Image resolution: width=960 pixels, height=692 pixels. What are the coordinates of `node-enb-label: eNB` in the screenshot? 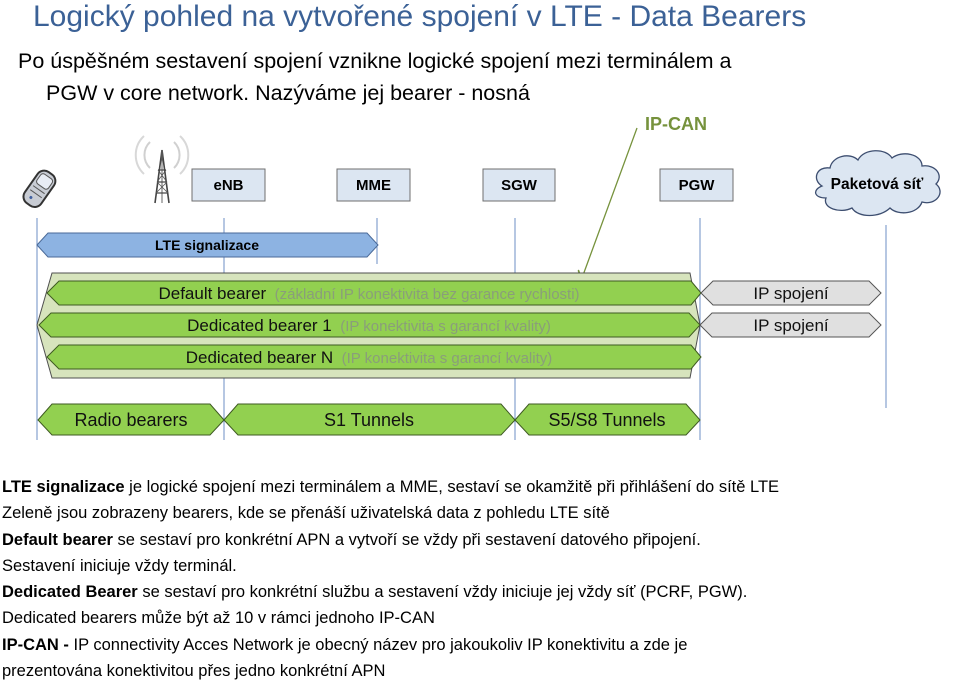 It's located at (228, 185).